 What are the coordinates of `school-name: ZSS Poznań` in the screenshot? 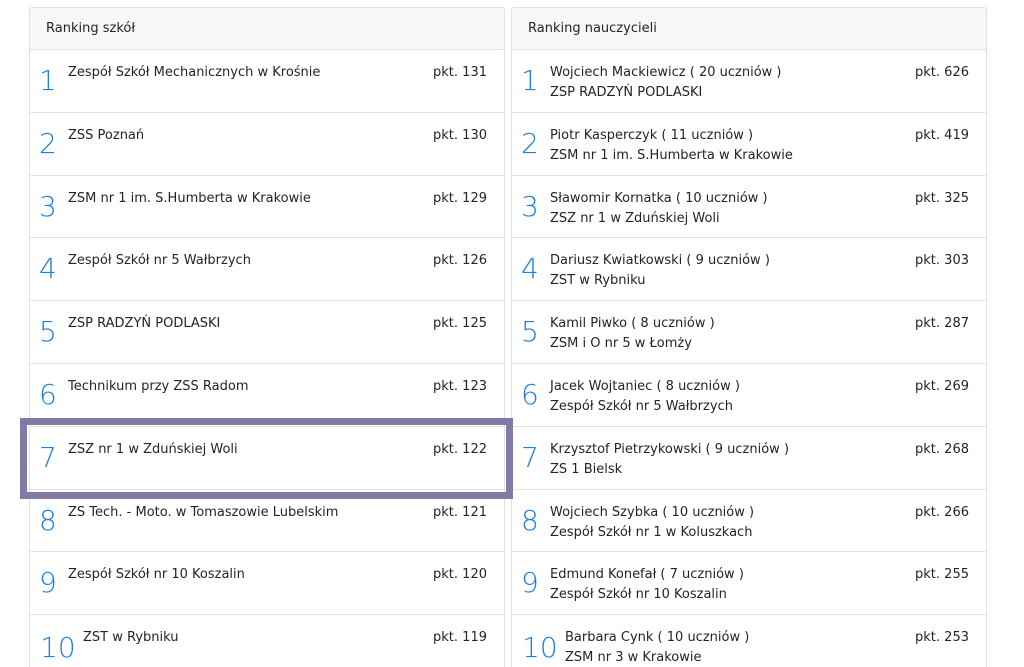 It's located at (106, 135).